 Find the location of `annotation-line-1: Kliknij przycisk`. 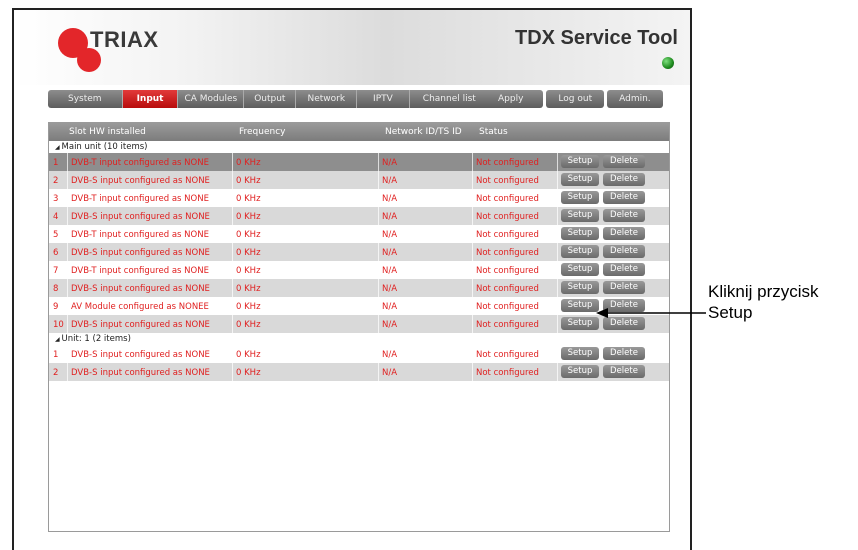

annotation-line-1: Kliknij przycisk is located at coordinates (763, 291).